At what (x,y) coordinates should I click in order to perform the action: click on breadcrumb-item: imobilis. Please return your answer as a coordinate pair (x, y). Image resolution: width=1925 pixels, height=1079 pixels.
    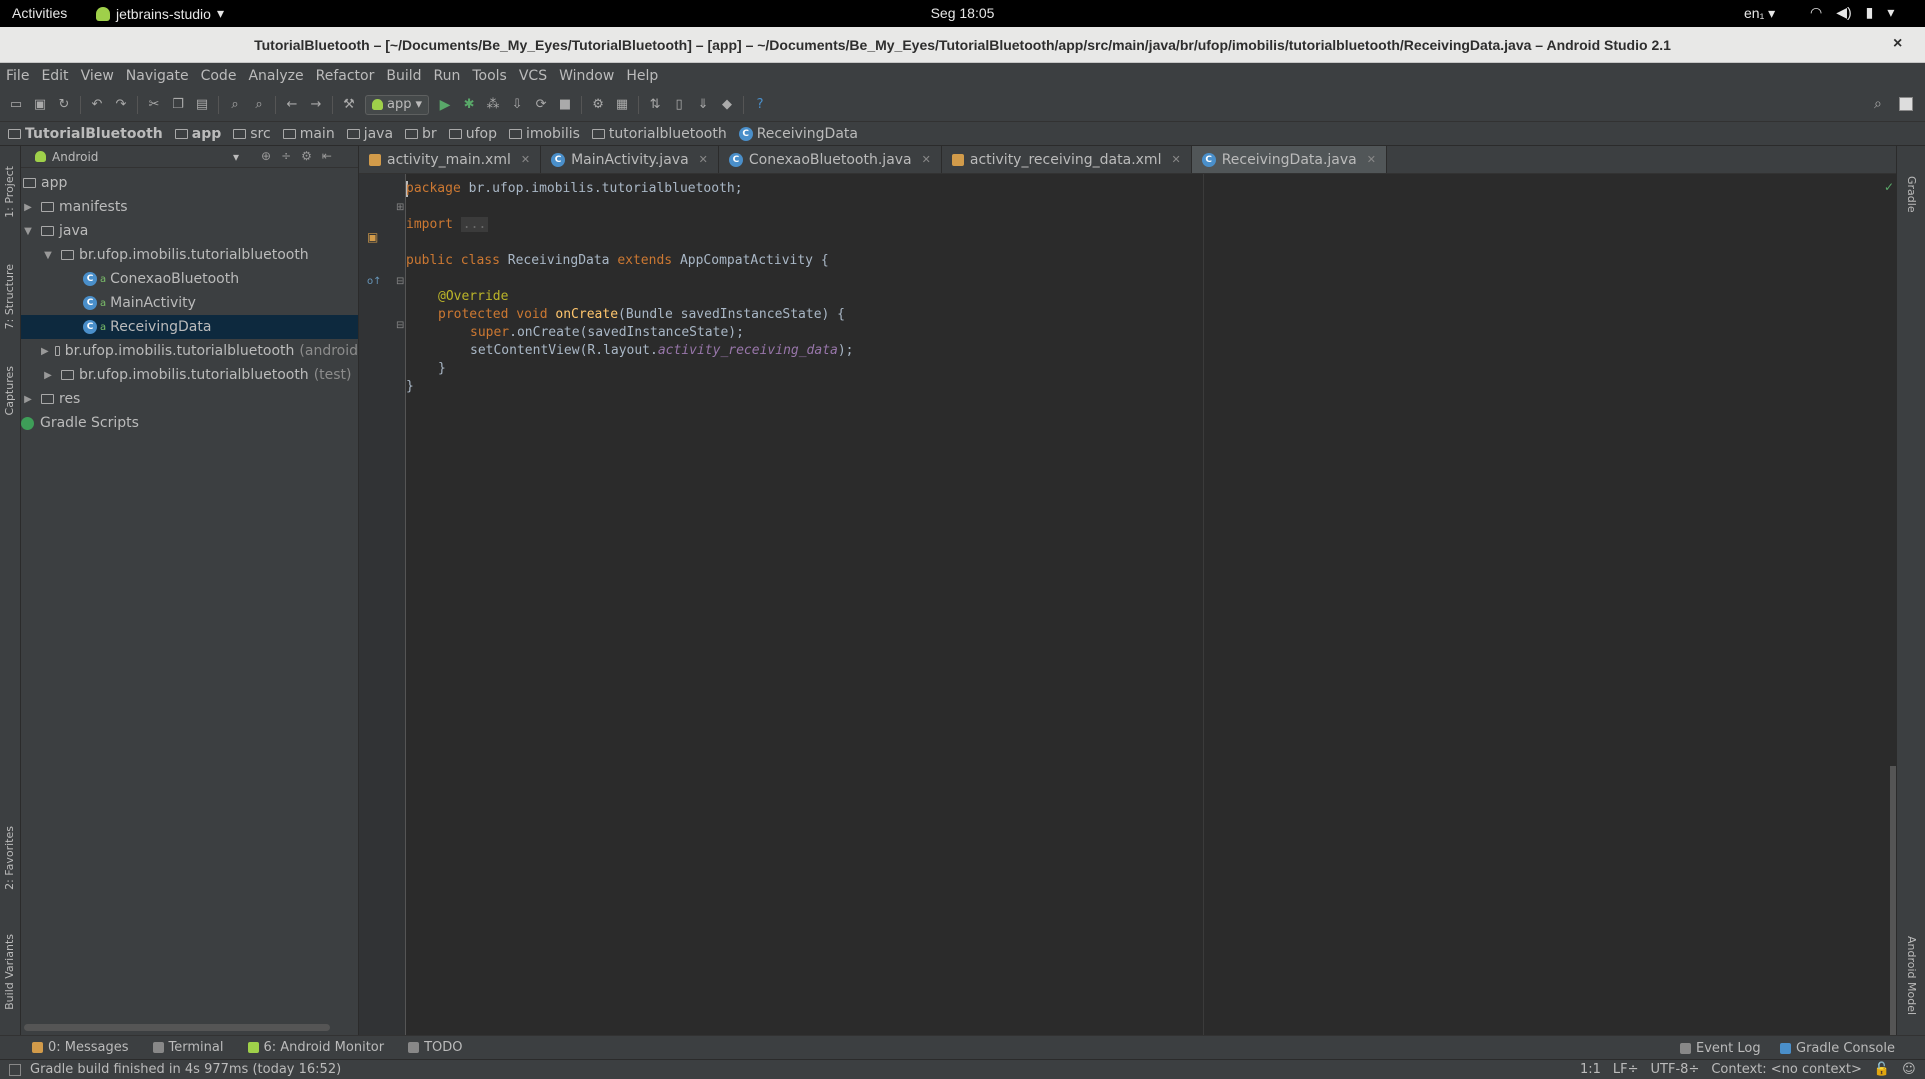
    Looking at the image, I should click on (544, 134).